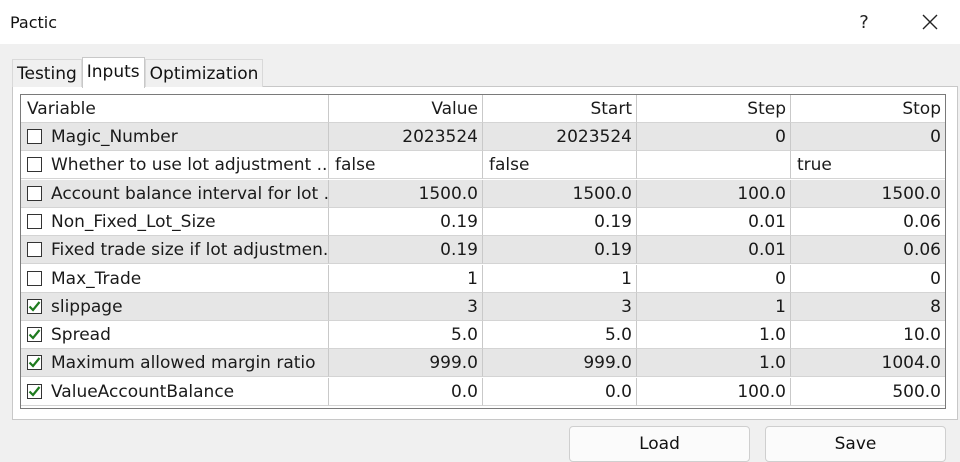 This screenshot has height=462, width=960. Describe the element at coordinates (406, 335) in the screenshot. I see `value-cell: 5.0` at that location.